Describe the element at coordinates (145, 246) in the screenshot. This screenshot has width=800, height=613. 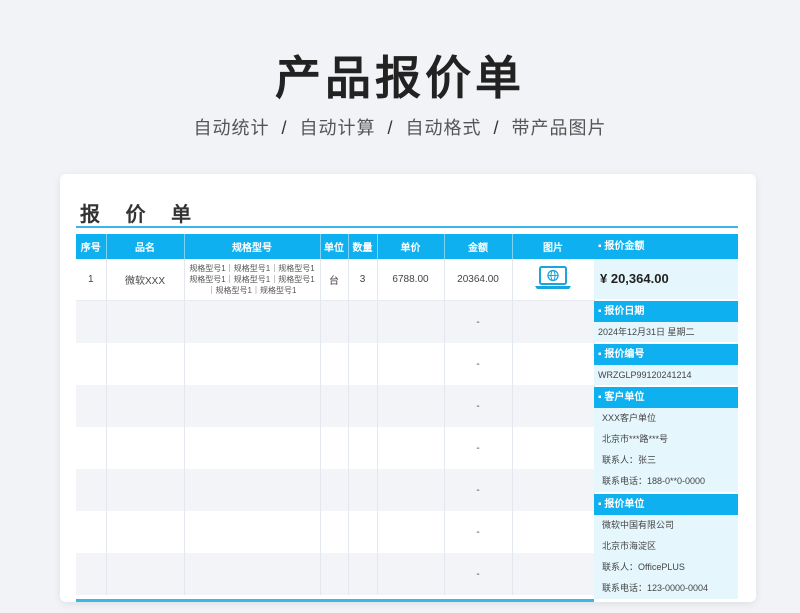
I see `header-name: 品名` at that location.